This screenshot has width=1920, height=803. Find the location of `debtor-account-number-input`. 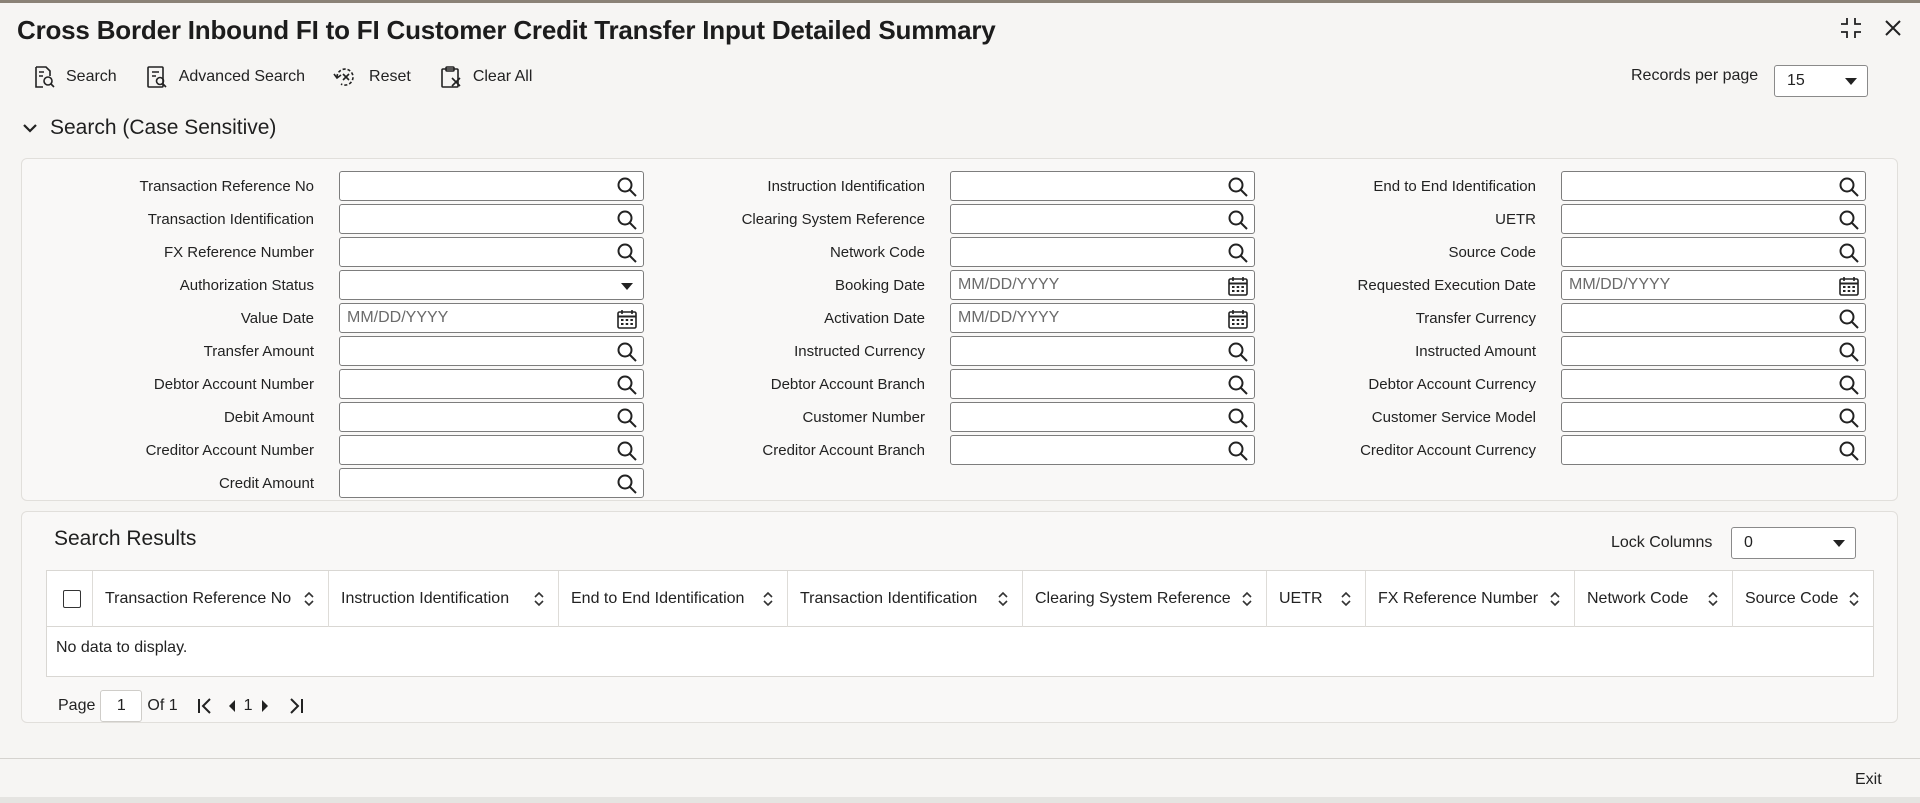

debtor-account-number-input is located at coordinates (491, 384).